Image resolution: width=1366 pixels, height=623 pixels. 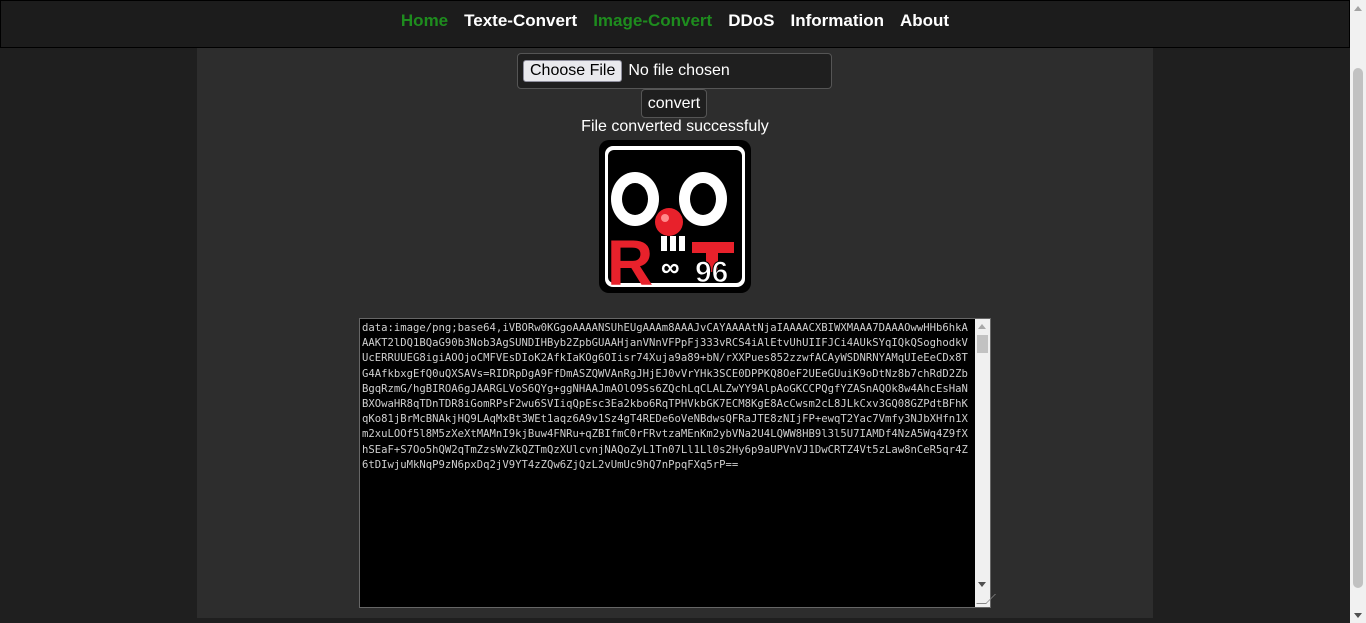 I want to click on file-status-text: No file chosen, so click(x=679, y=70).